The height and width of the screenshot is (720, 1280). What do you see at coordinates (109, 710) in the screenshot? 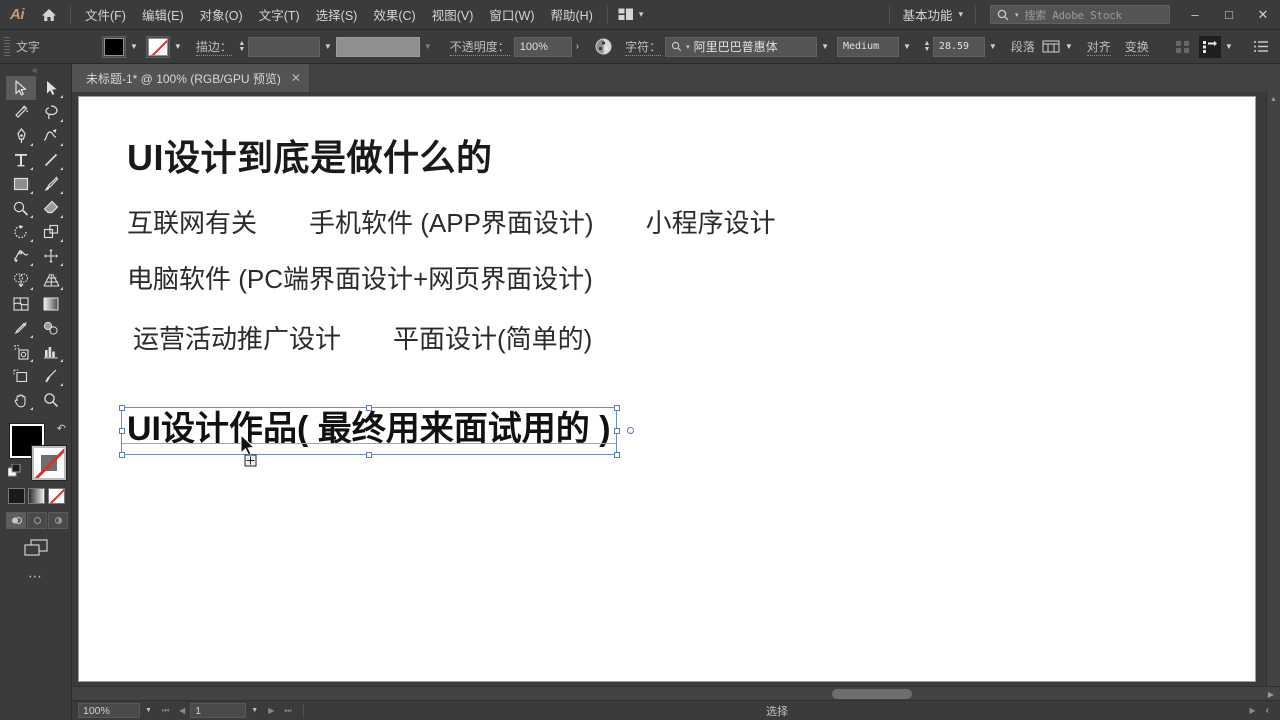
I see `zoom-level-field: 100%` at bounding box center [109, 710].